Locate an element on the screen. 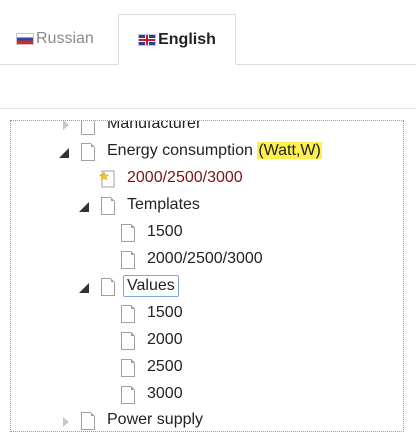  tab-russian-label: Russian is located at coordinates (65, 38).